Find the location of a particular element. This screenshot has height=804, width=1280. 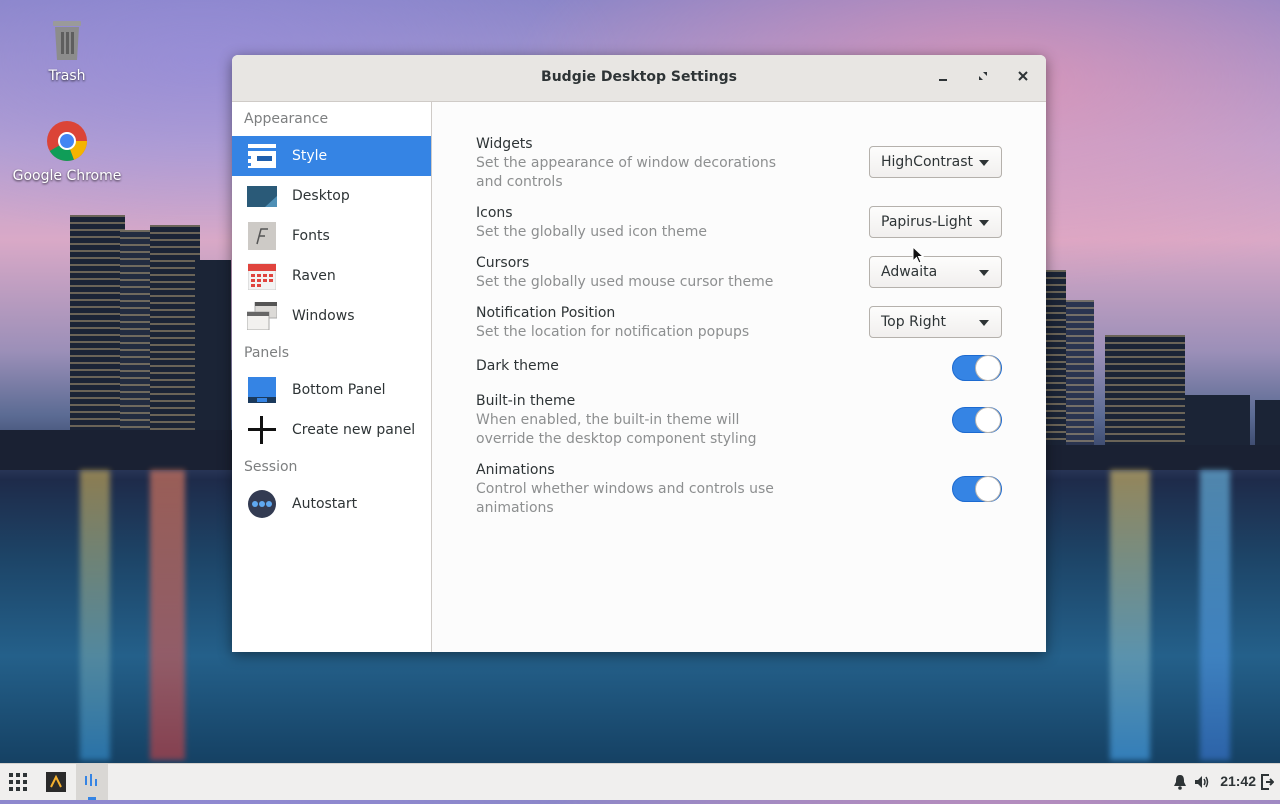

close-icon is located at coordinates (1023, 78).